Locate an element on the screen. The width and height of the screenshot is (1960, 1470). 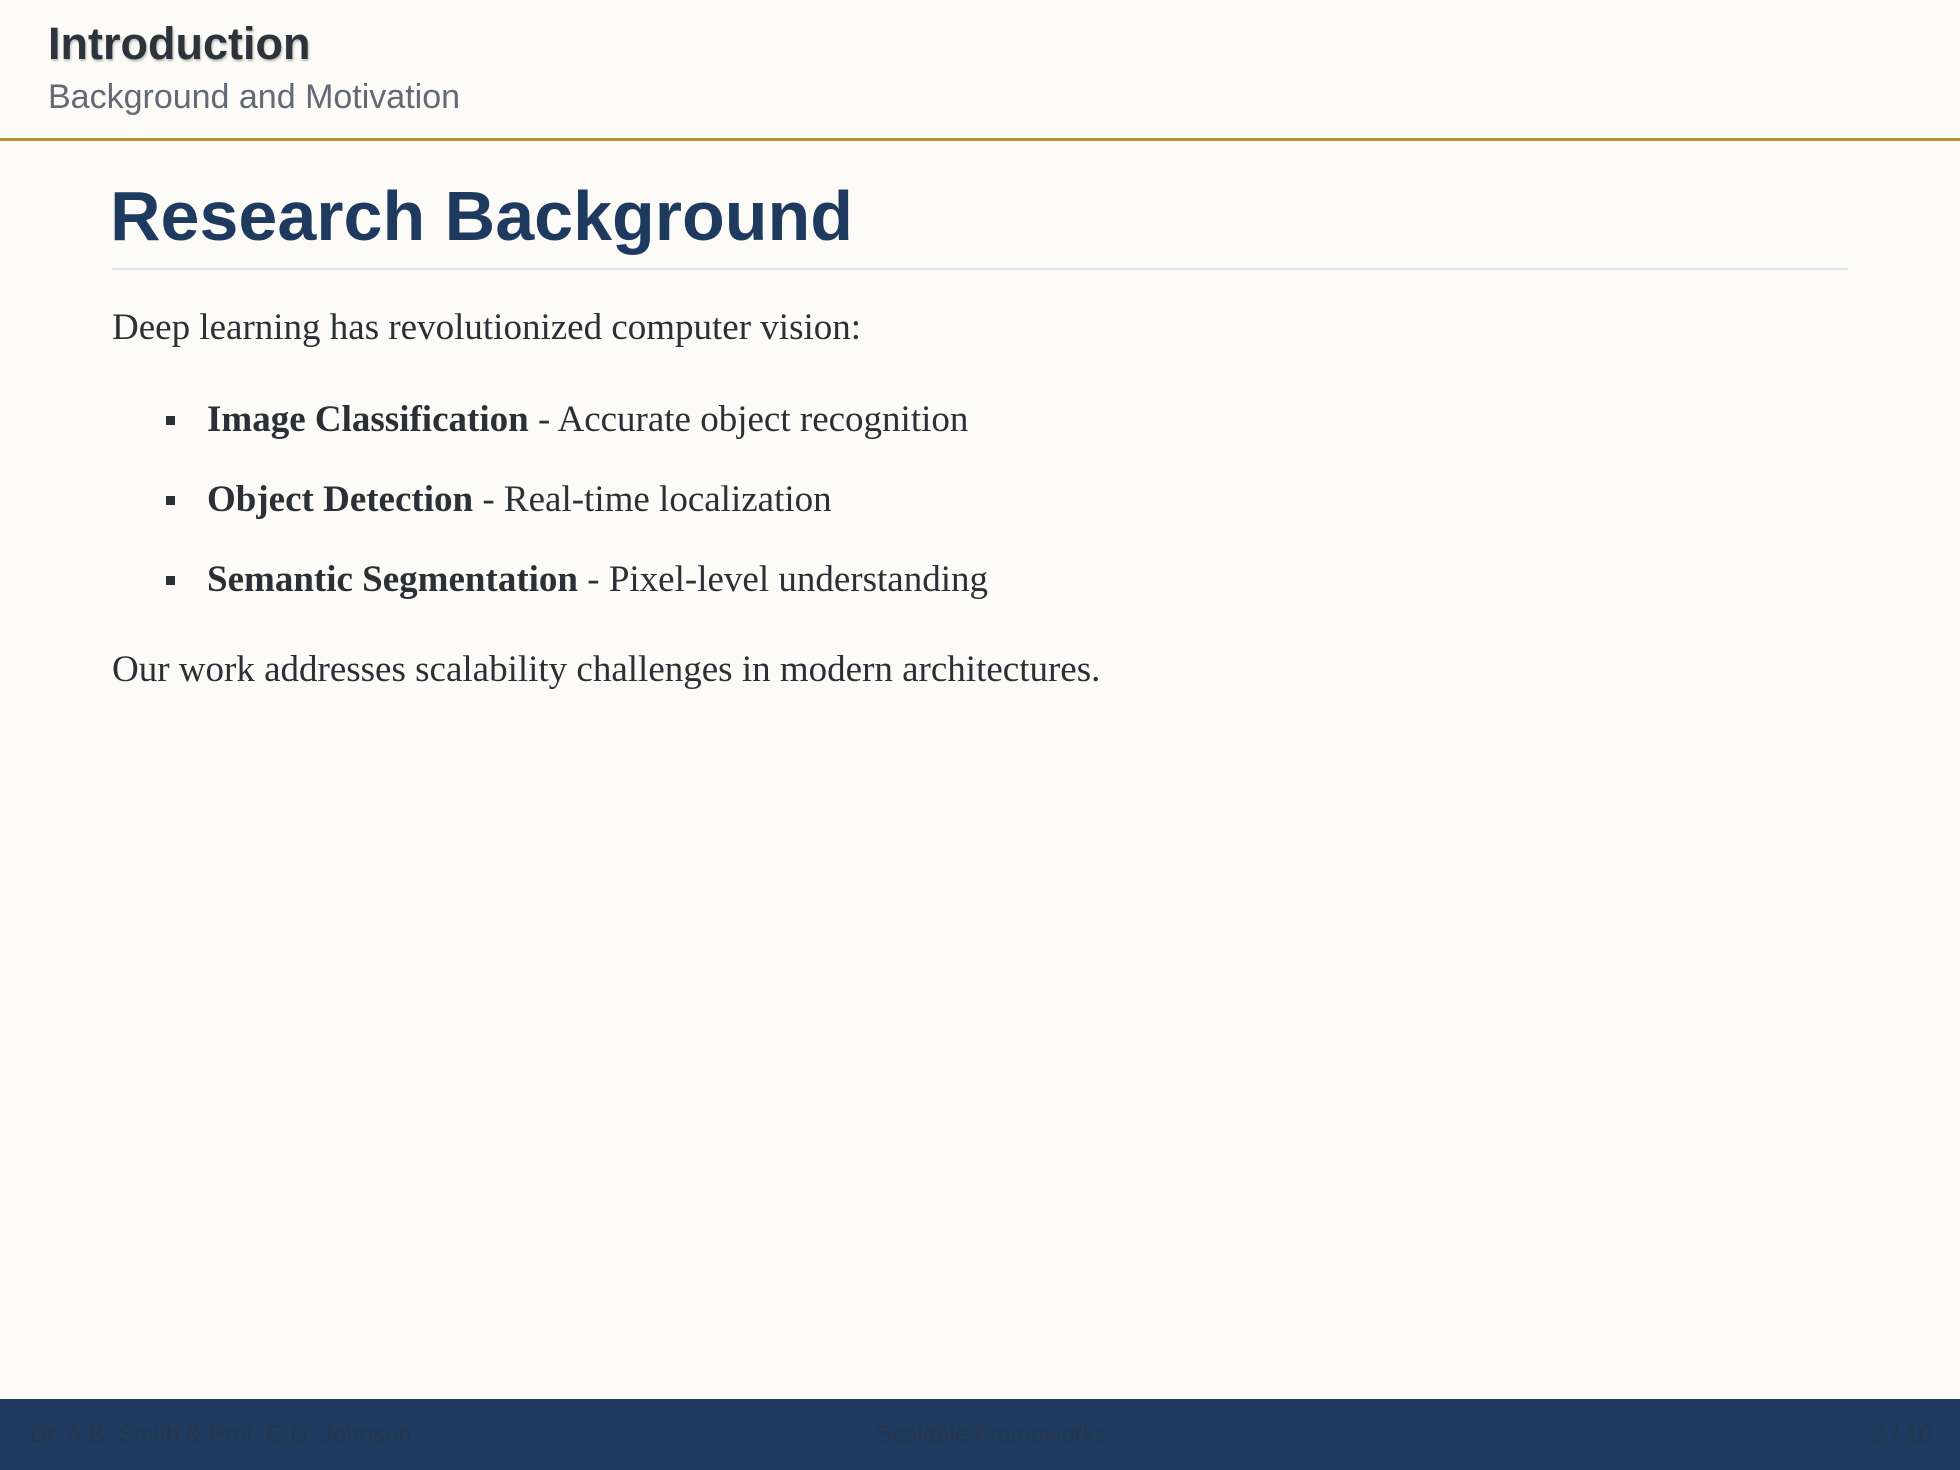
section-subtitle: Background and Motivation is located at coordinates (254, 97).